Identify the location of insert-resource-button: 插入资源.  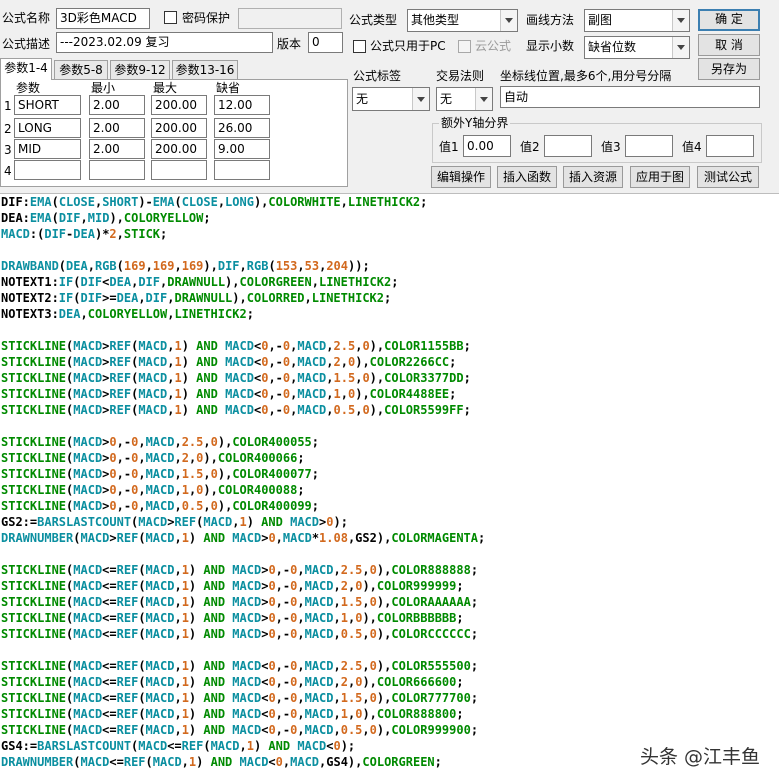
(593, 177).